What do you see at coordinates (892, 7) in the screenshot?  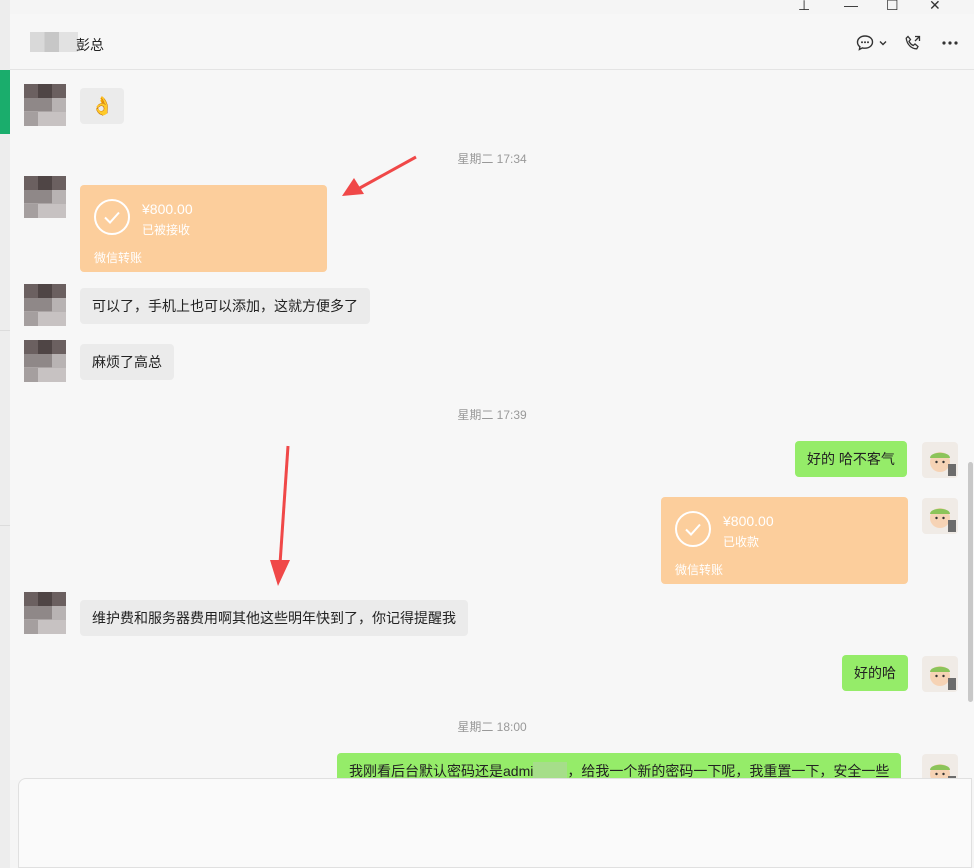 I see `maximize-icon: ☐` at bounding box center [892, 7].